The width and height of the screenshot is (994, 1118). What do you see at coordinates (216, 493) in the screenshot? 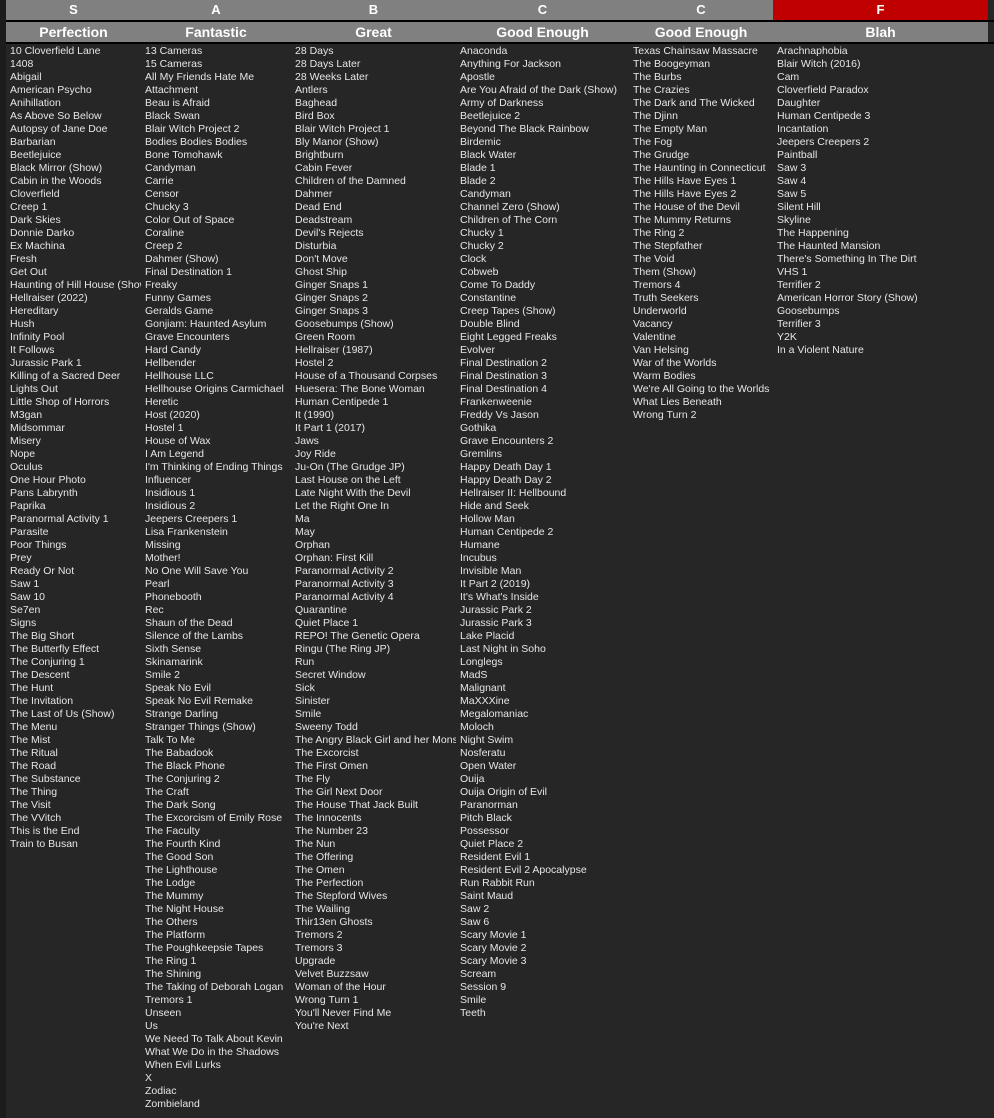
I see `movie-cell: Insidious 1` at bounding box center [216, 493].